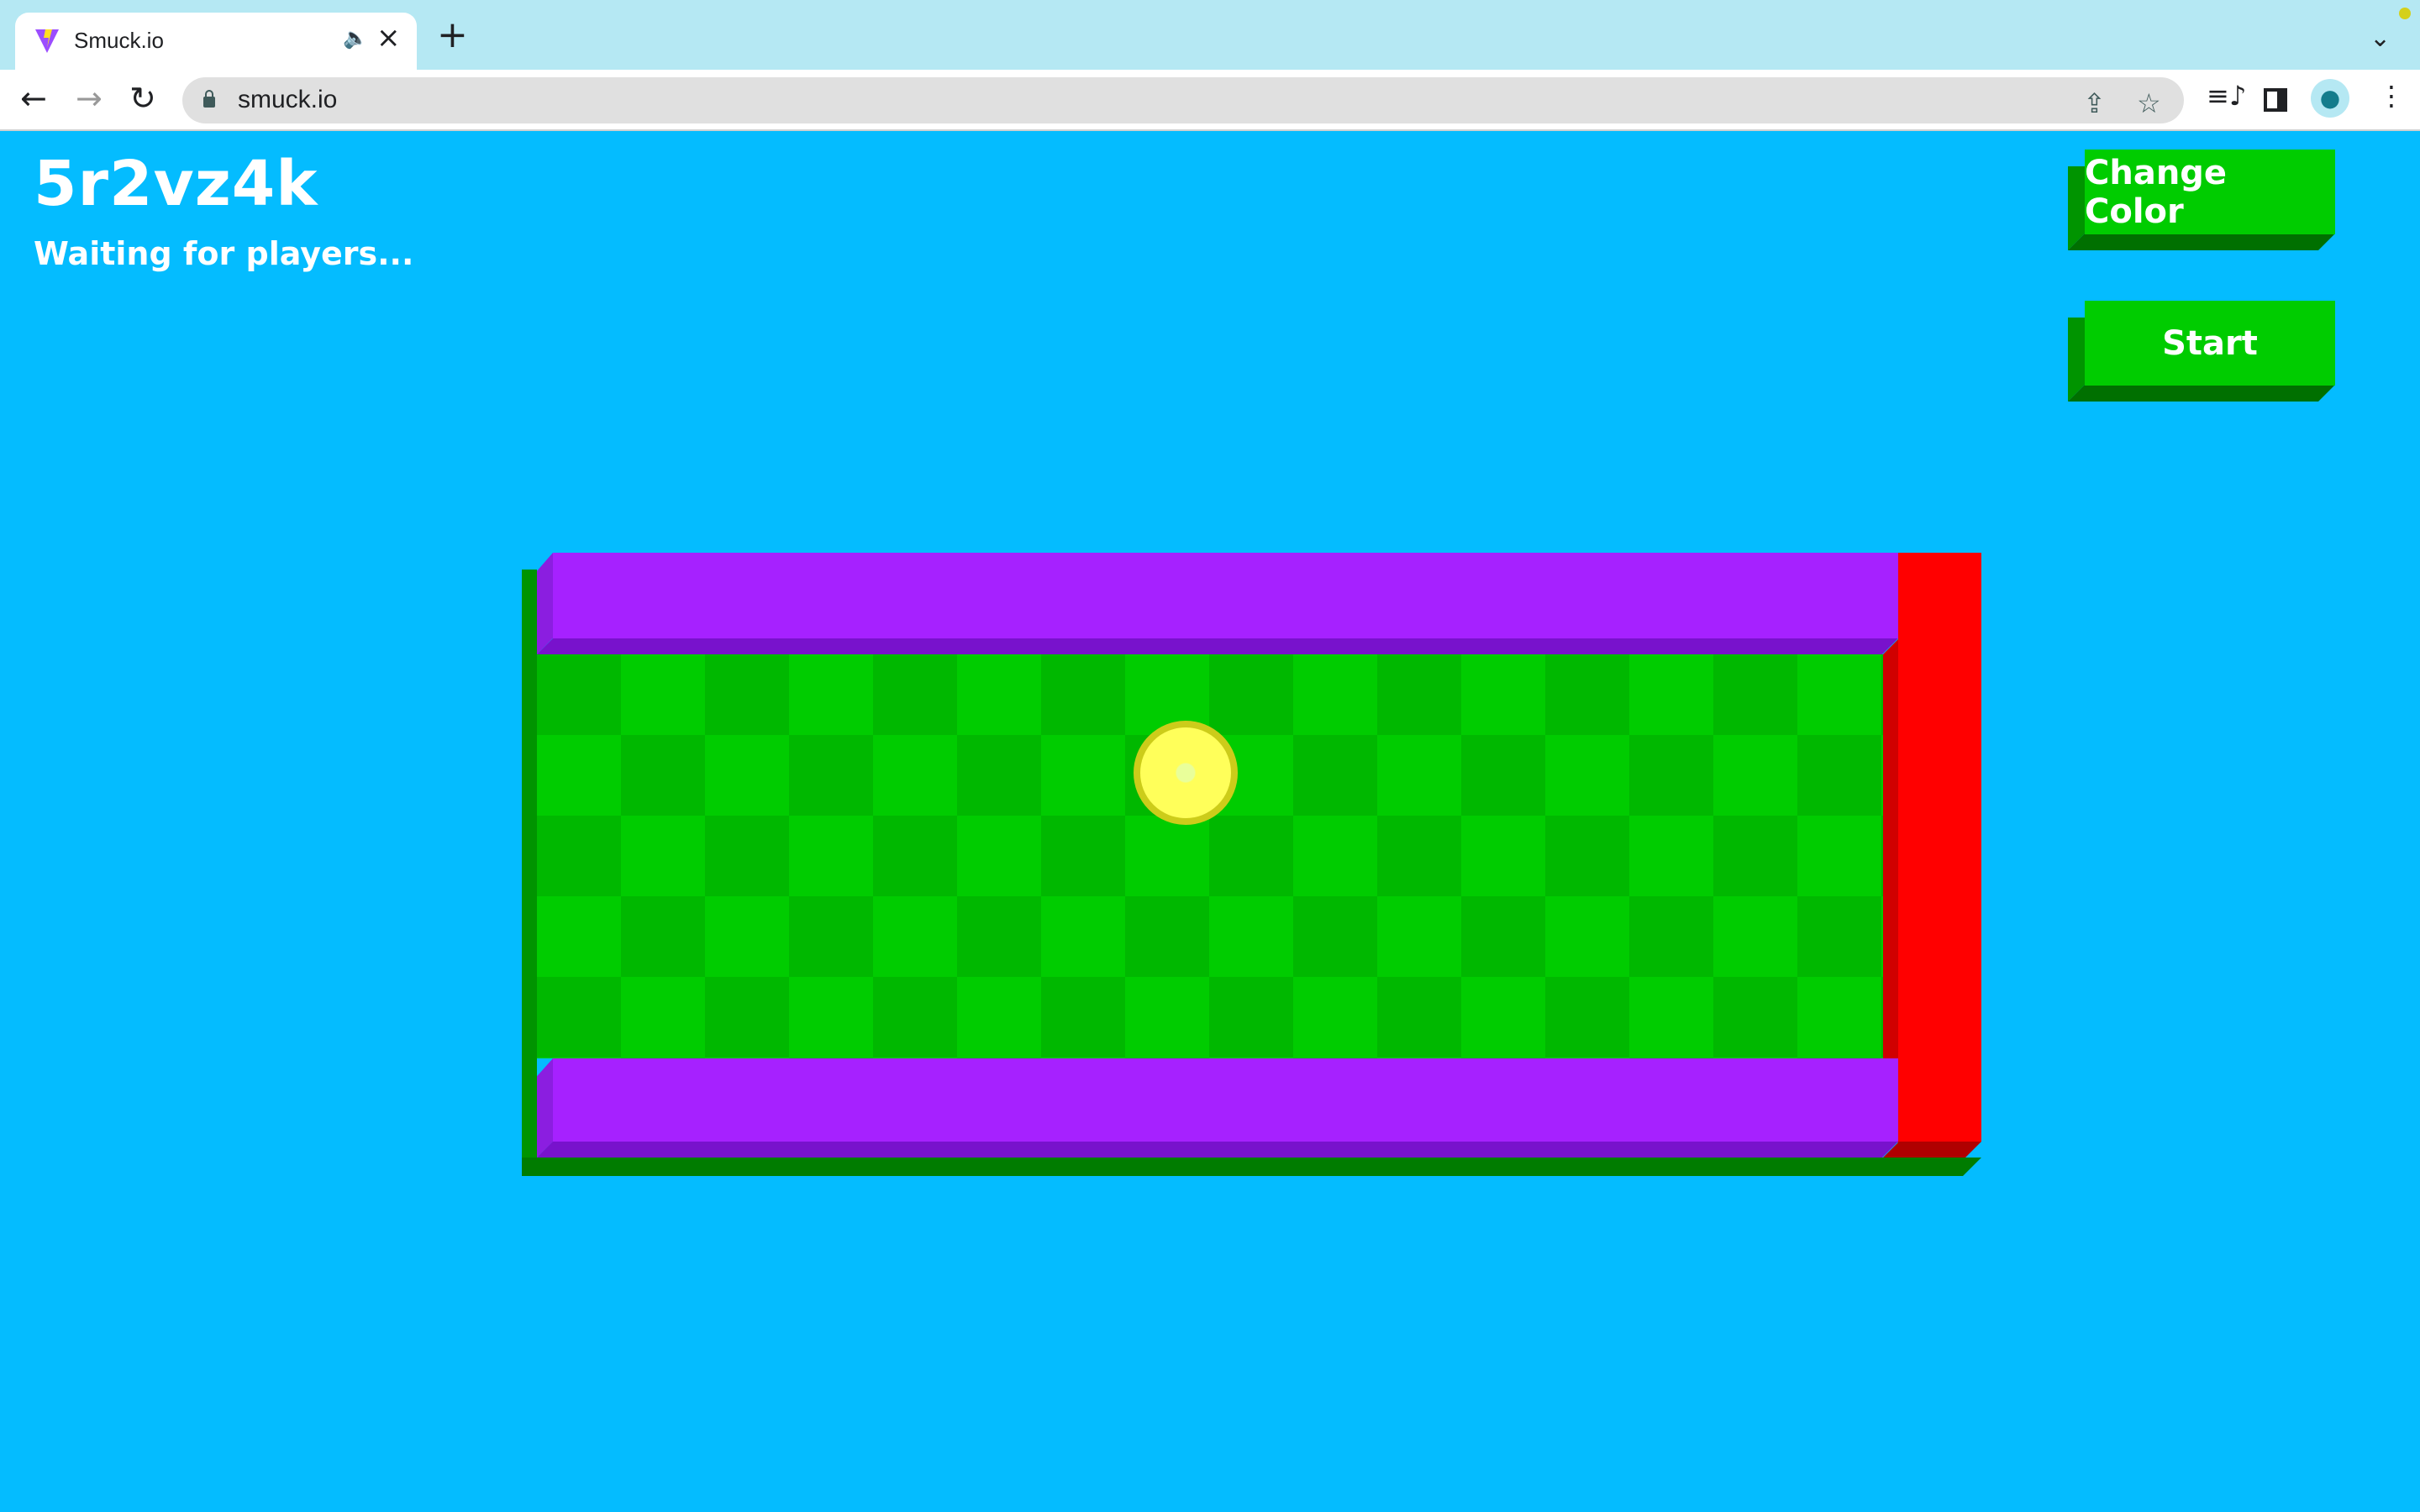 This screenshot has width=2420, height=1512. Describe the element at coordinates (355, 38) in the screenshot. I see `speaker-icon: 🔈` at that location.